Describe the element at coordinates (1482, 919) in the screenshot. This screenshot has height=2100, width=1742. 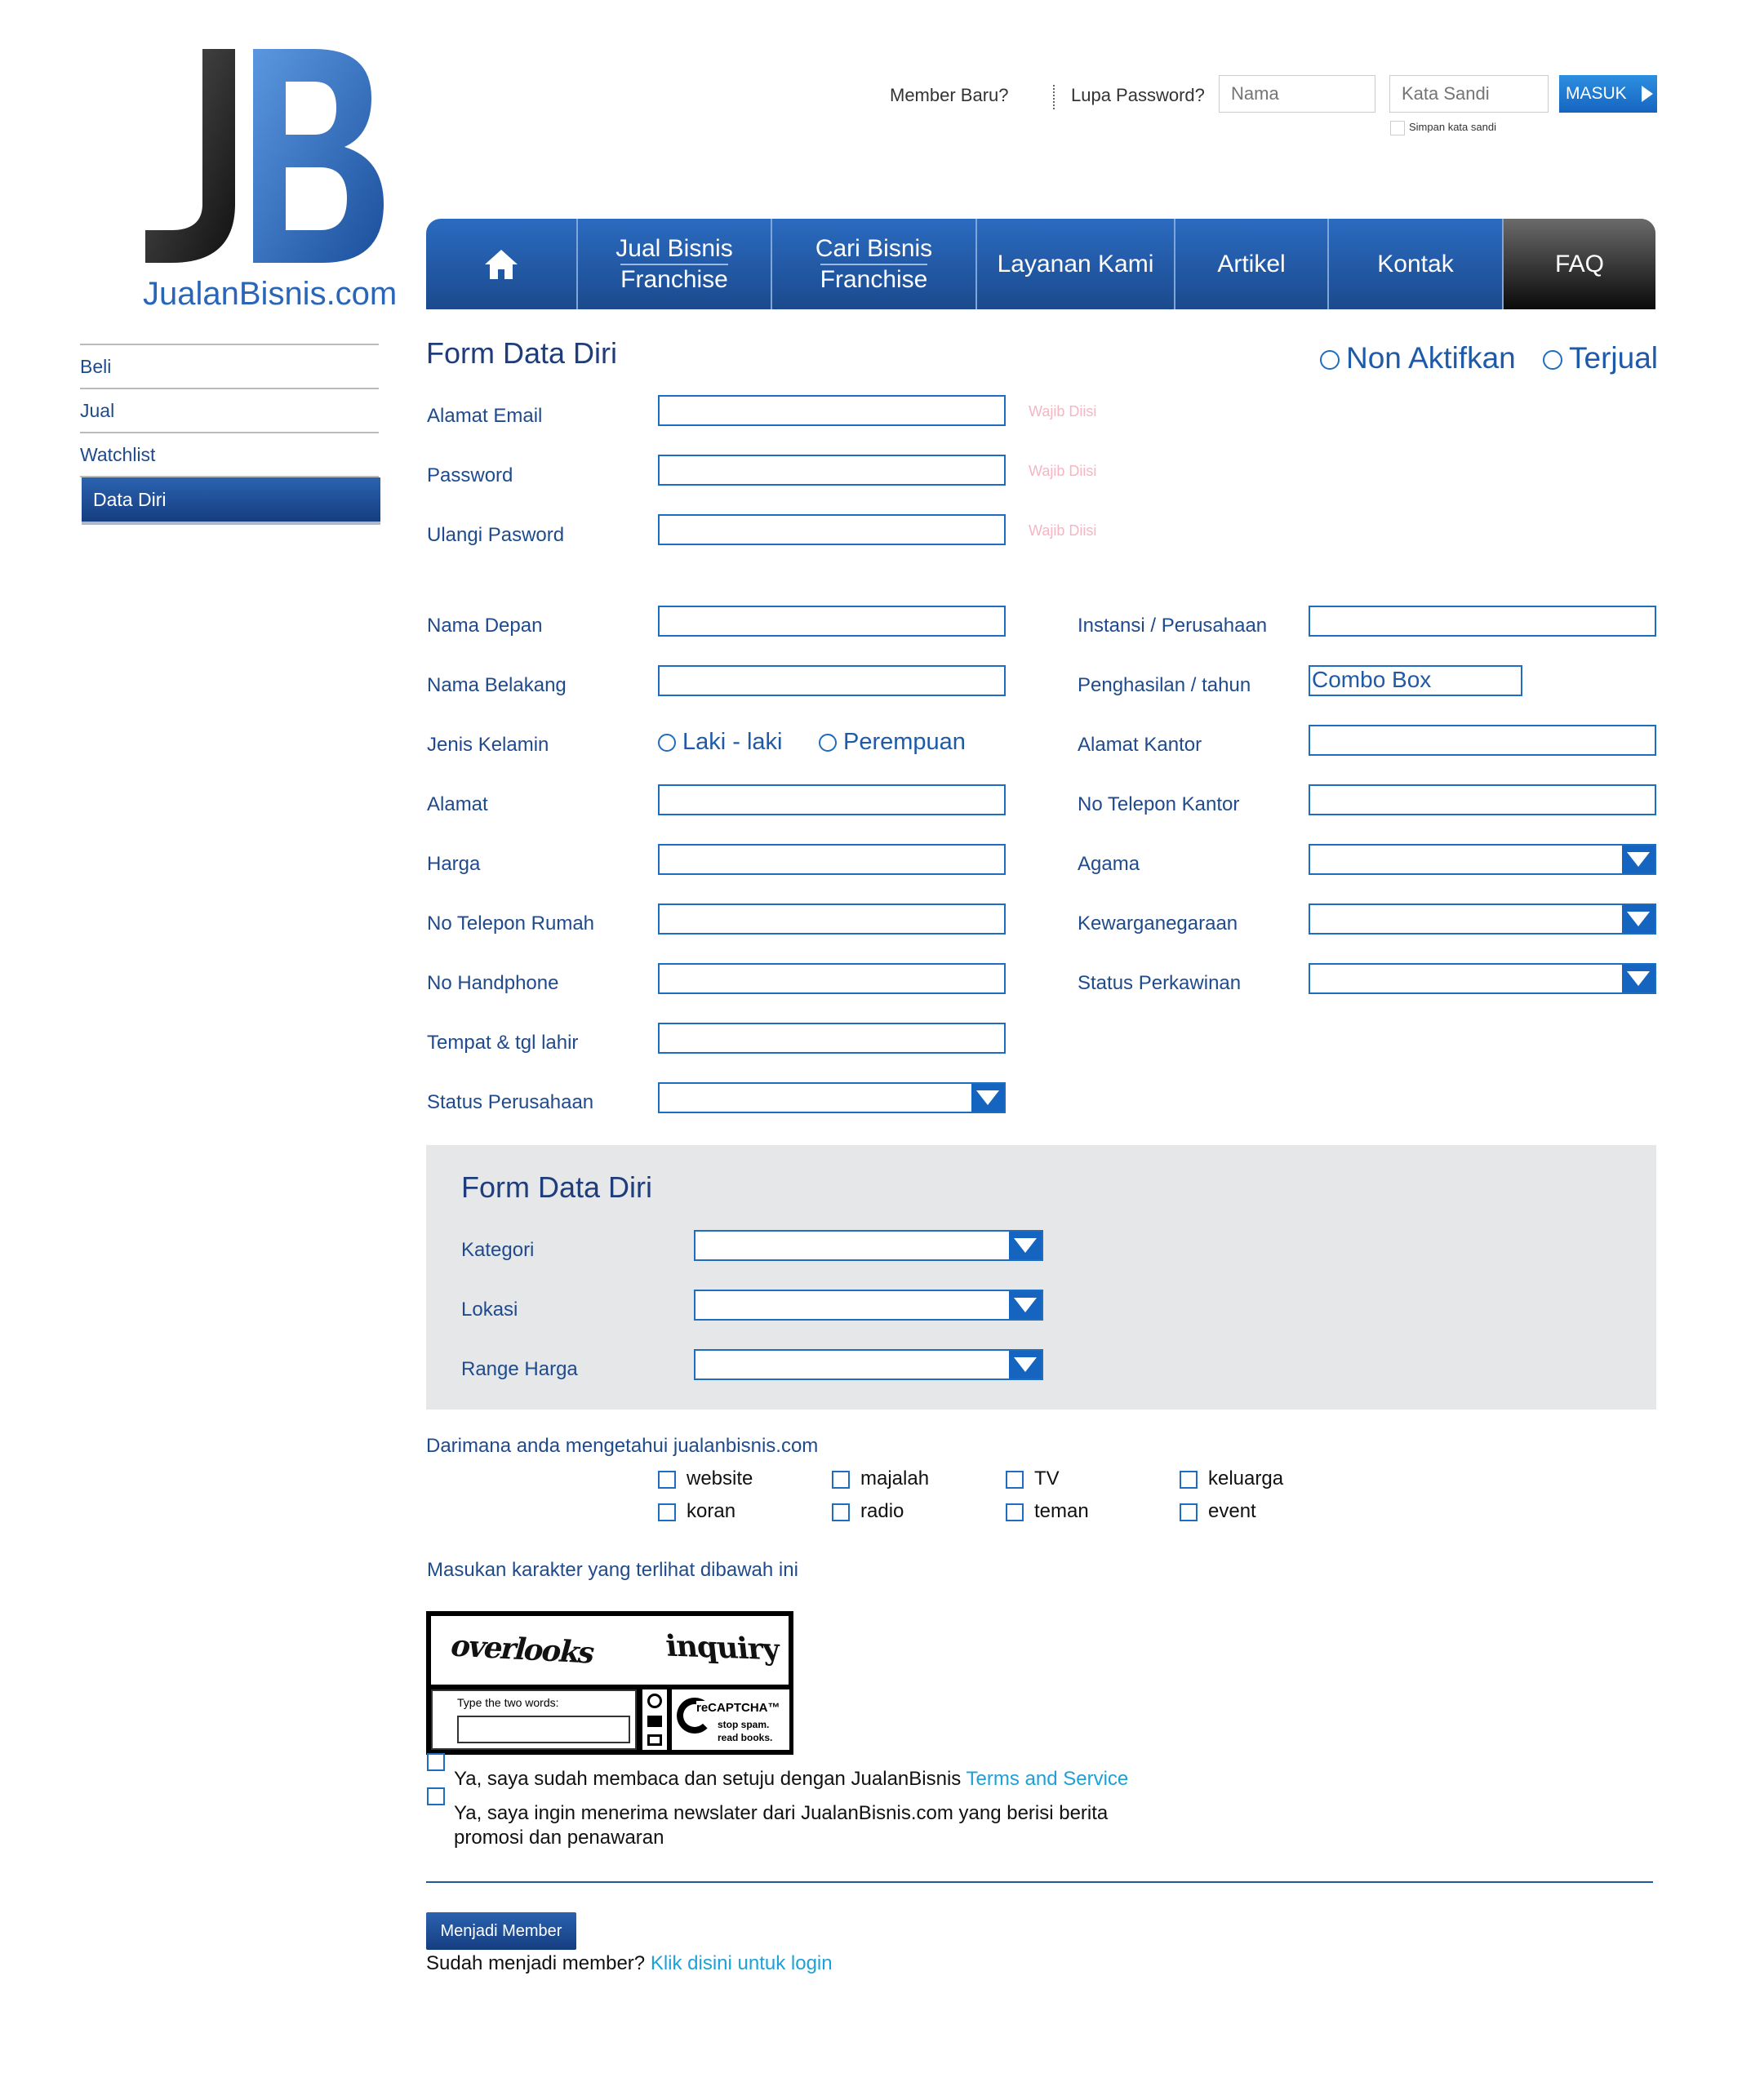
I see `kewarganegaraan-select` at that location.